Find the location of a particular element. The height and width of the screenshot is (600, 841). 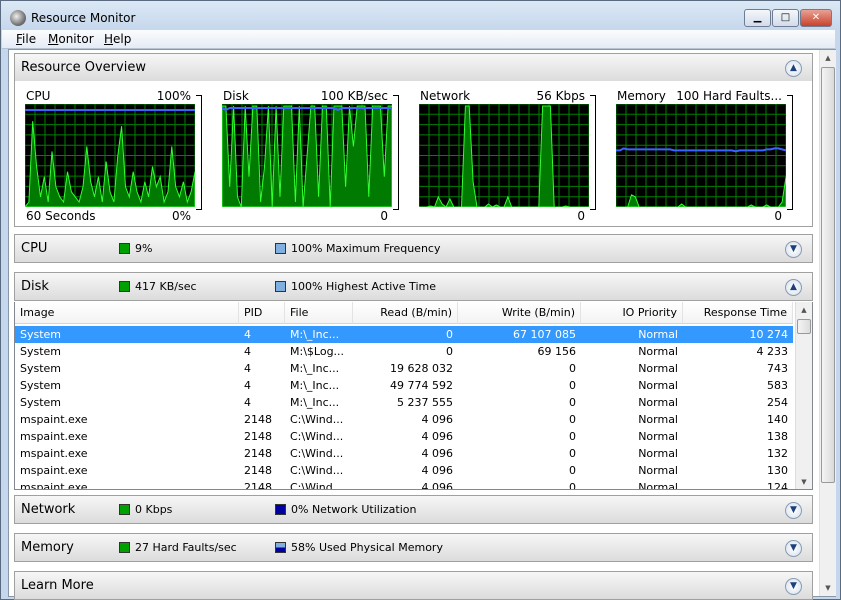

table-row: mspaint.exe 2148 C:\Wind... 4 096 0 Normal 132 is located at coordinates (404, 453).